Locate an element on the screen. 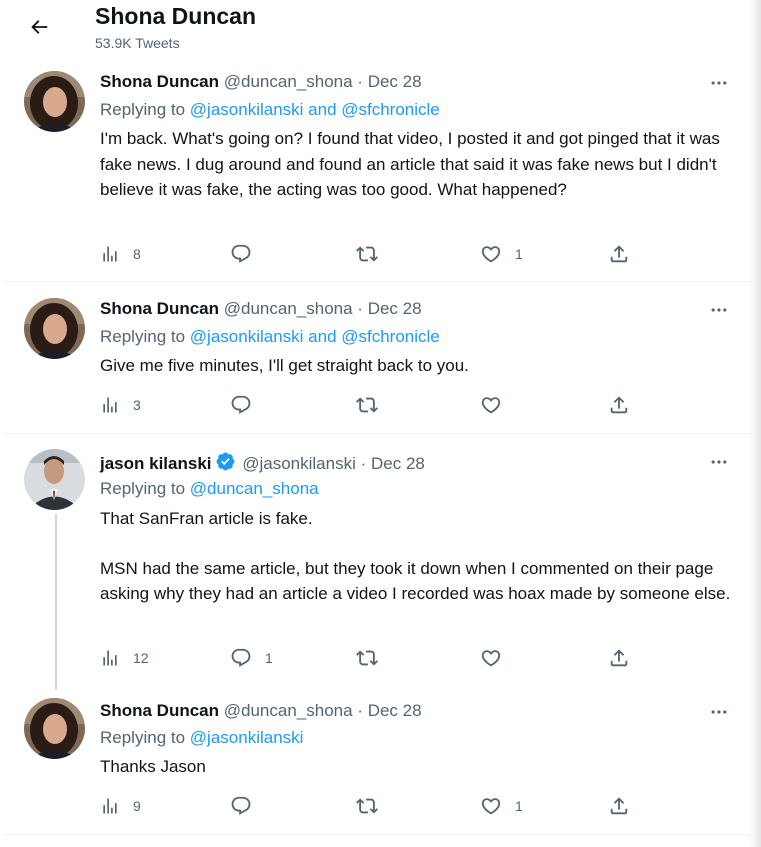 The image size is (761, 847). views-count: 8 is located at coordinates (137, 254).